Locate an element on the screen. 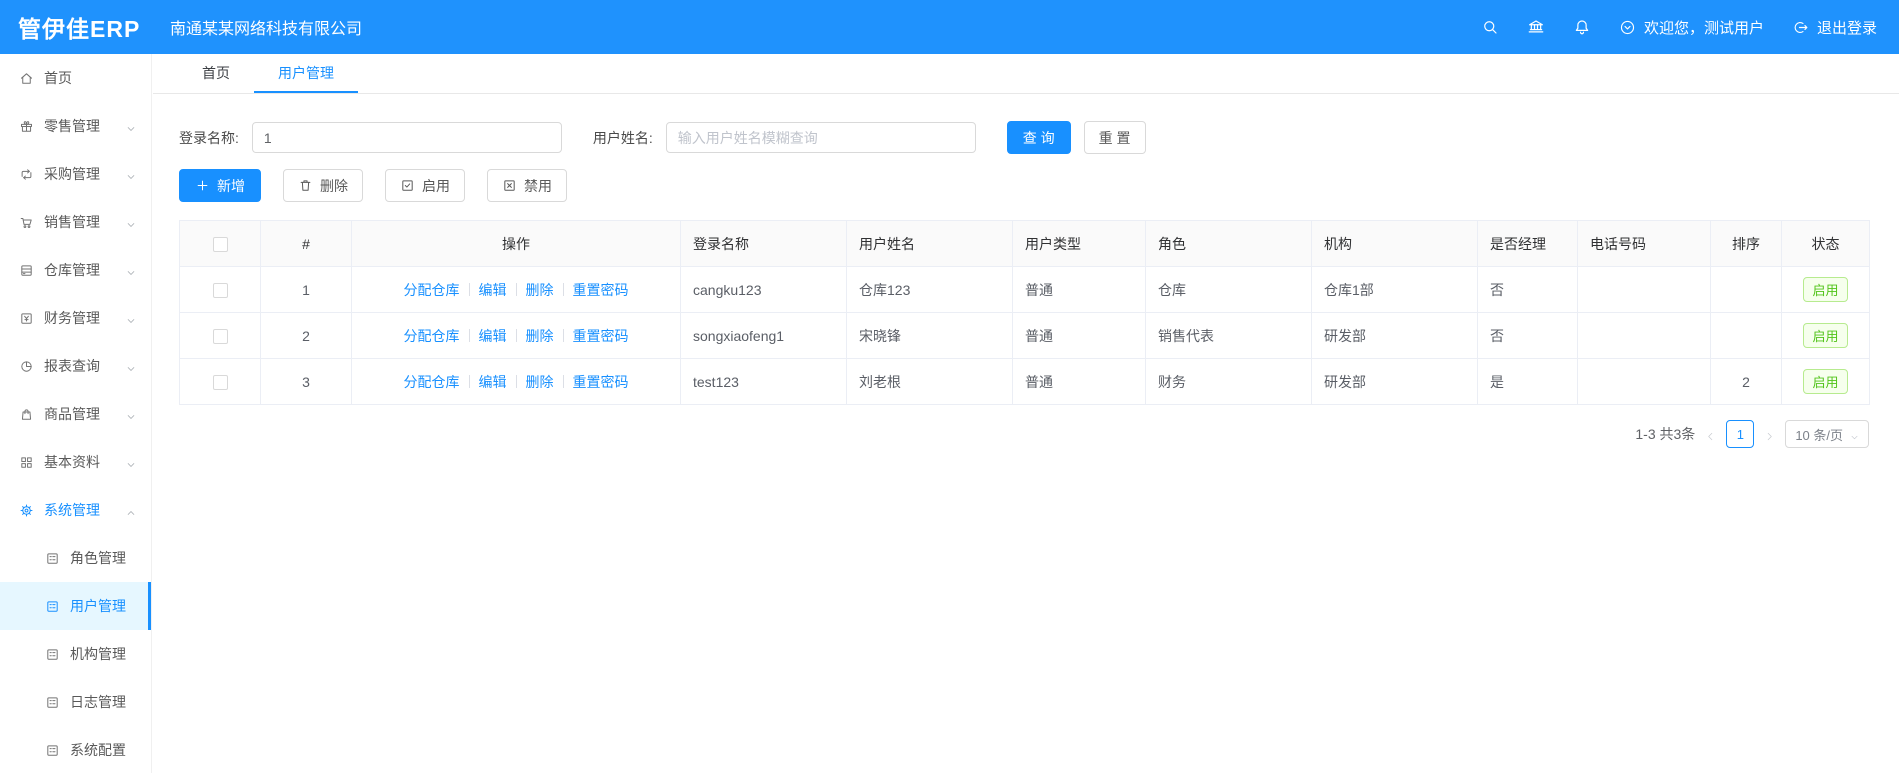 This screenshot has width=1899, height=773. sidebar-item-label: 机构管理 is located at coordinates (98, 654).